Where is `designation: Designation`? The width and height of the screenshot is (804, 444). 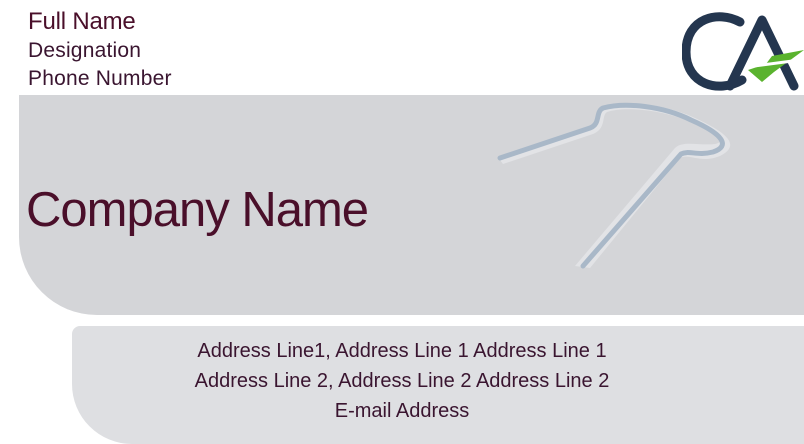 designation: Designation is located at coordinates (85, 50).